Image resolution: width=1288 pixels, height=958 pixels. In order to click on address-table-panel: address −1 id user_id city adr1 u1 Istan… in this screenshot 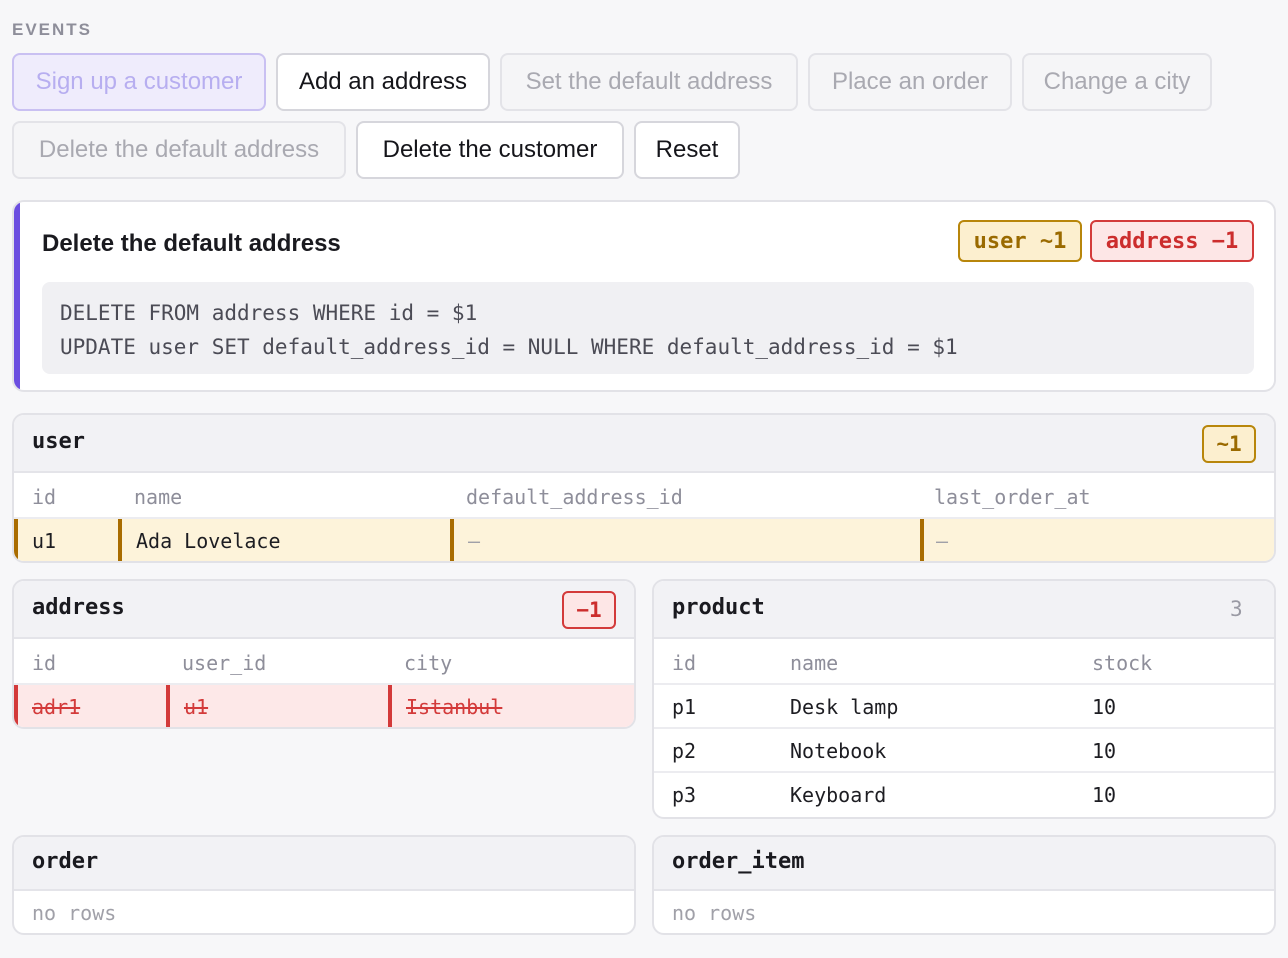, I will do `click(324, 654)`.